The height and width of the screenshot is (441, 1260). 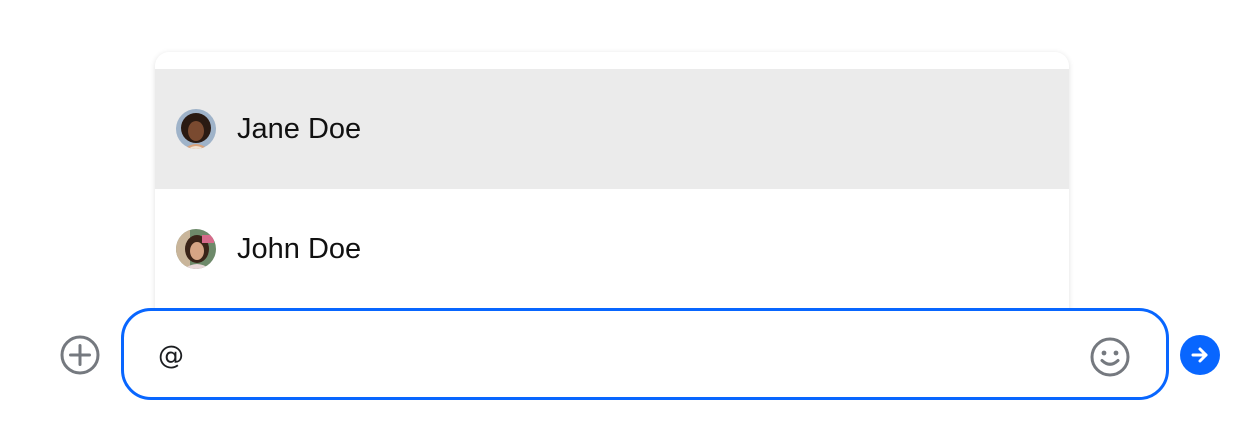 What do you see at coordinates (299, 128) in the screenshot?
I see `mention-name: Jane Doe` at bounding box center [299, 128].